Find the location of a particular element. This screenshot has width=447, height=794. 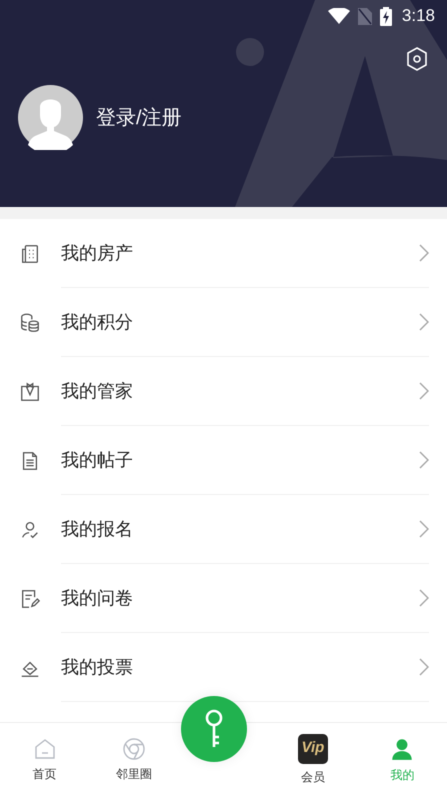

avatar-icon is located at coordinates (50, 117).